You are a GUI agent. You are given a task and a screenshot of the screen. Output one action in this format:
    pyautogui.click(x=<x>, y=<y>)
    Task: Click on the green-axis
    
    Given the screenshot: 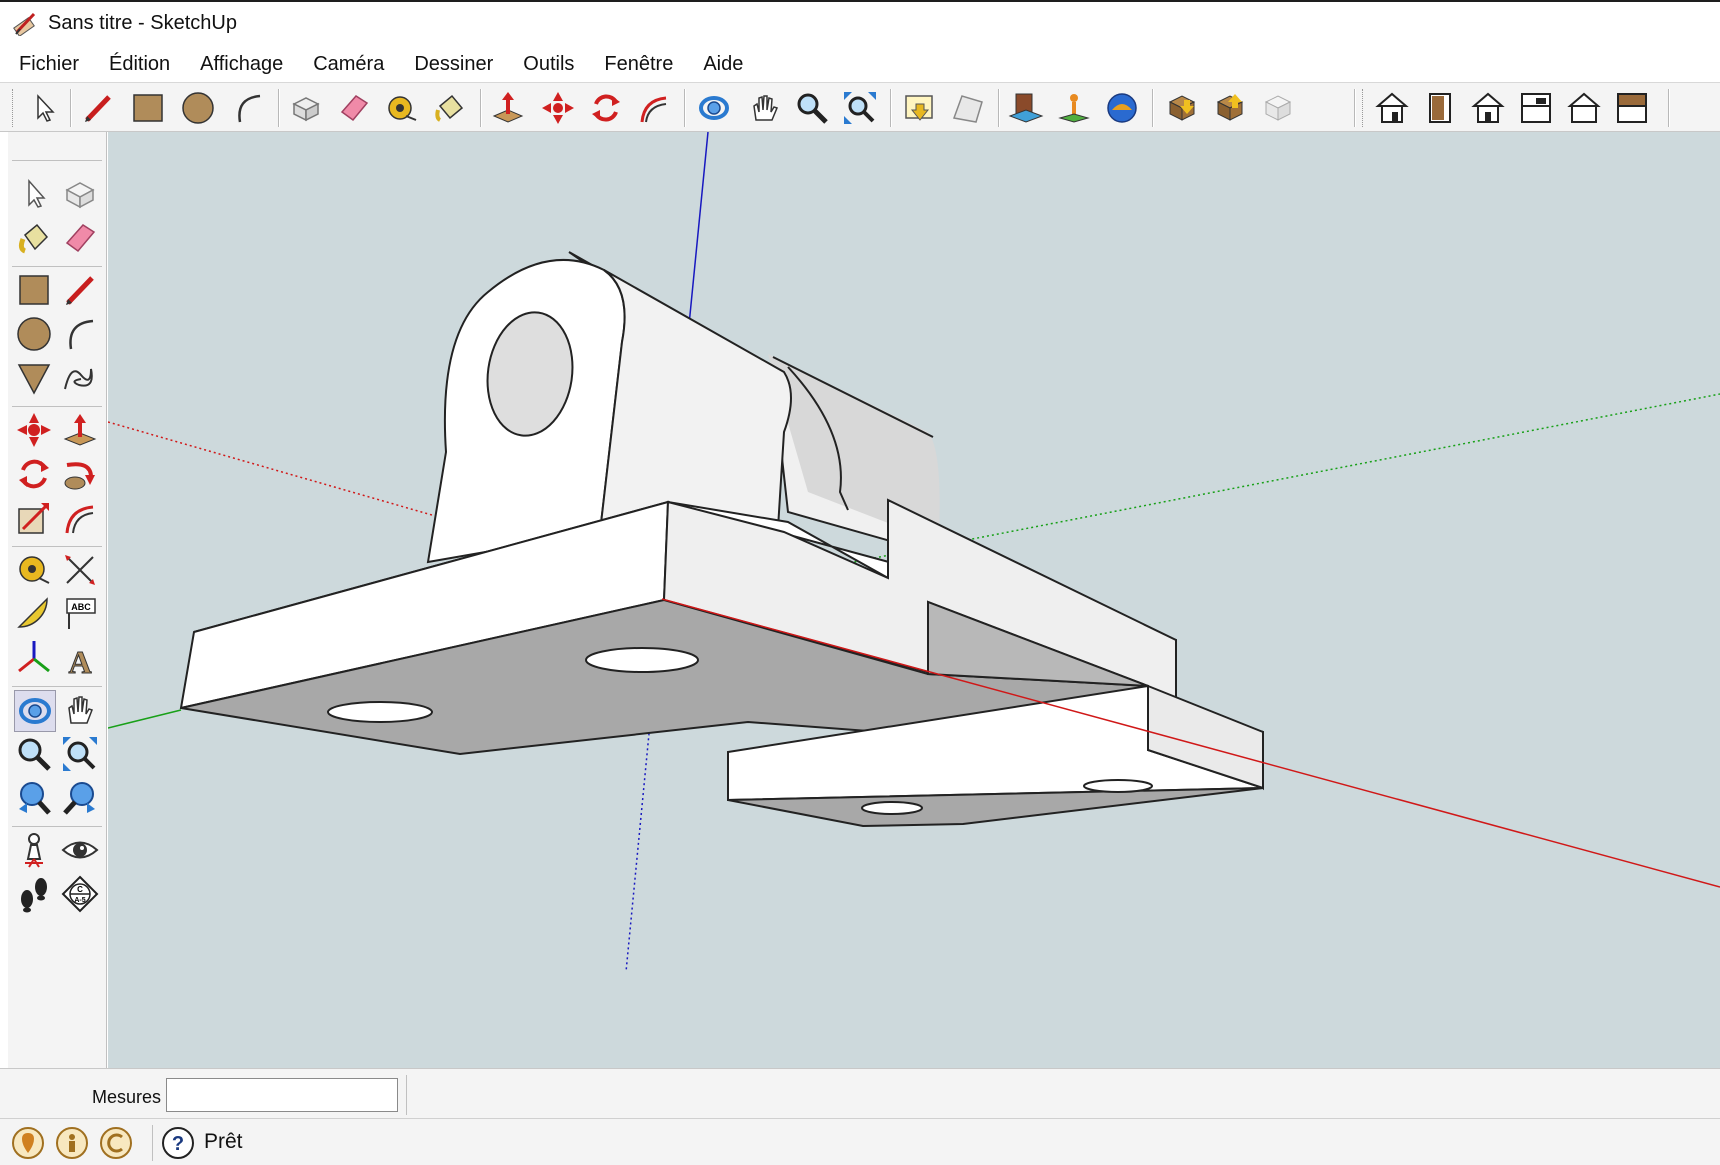 What is the action you would take?
    pyautogui.click(x=145, y=719)
    